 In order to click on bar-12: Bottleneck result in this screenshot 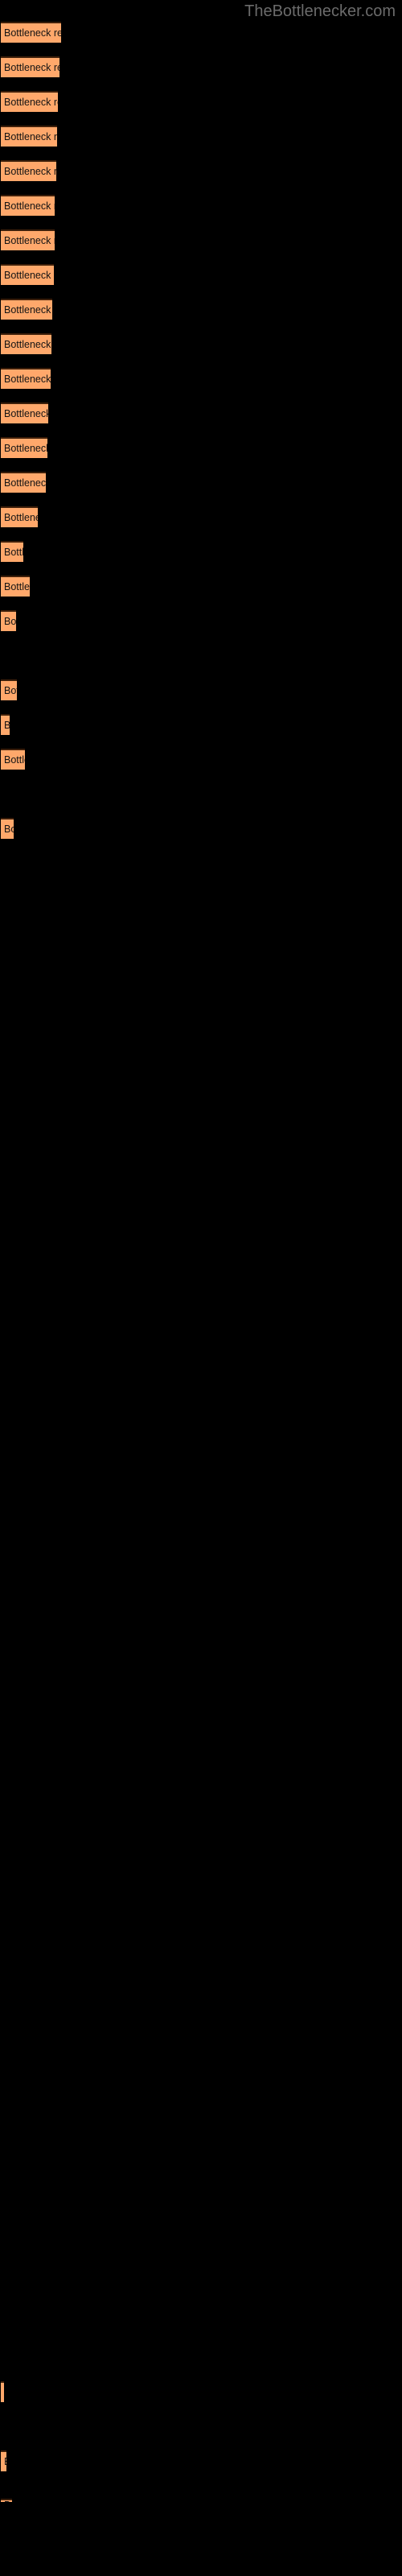, I will do `click(24, 447)`.